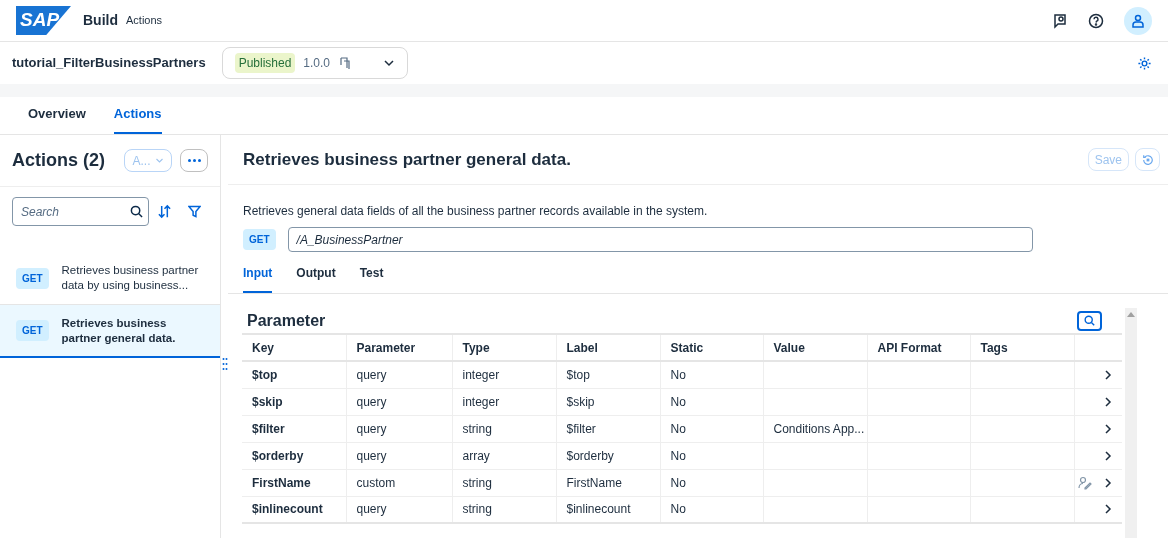 This screenshot has width=1168, height=538. I want to click on column-header: Parameter, so click(399, 347).